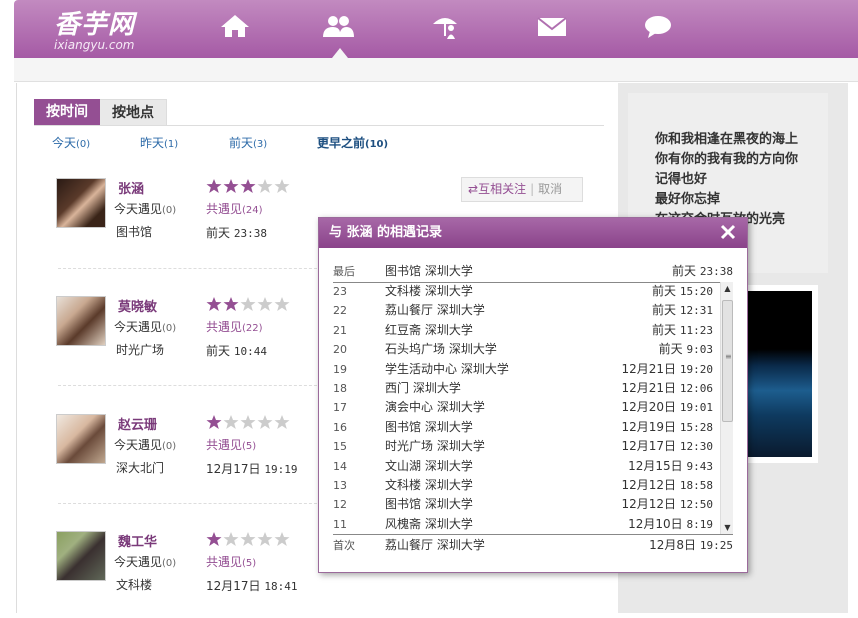  What do you see at coordinates (523, 310) in the screenshot?
I see `encounter-row: 22 荔山餐厅 深圳大学 前天 12:31` at bounding box center [523, 310].